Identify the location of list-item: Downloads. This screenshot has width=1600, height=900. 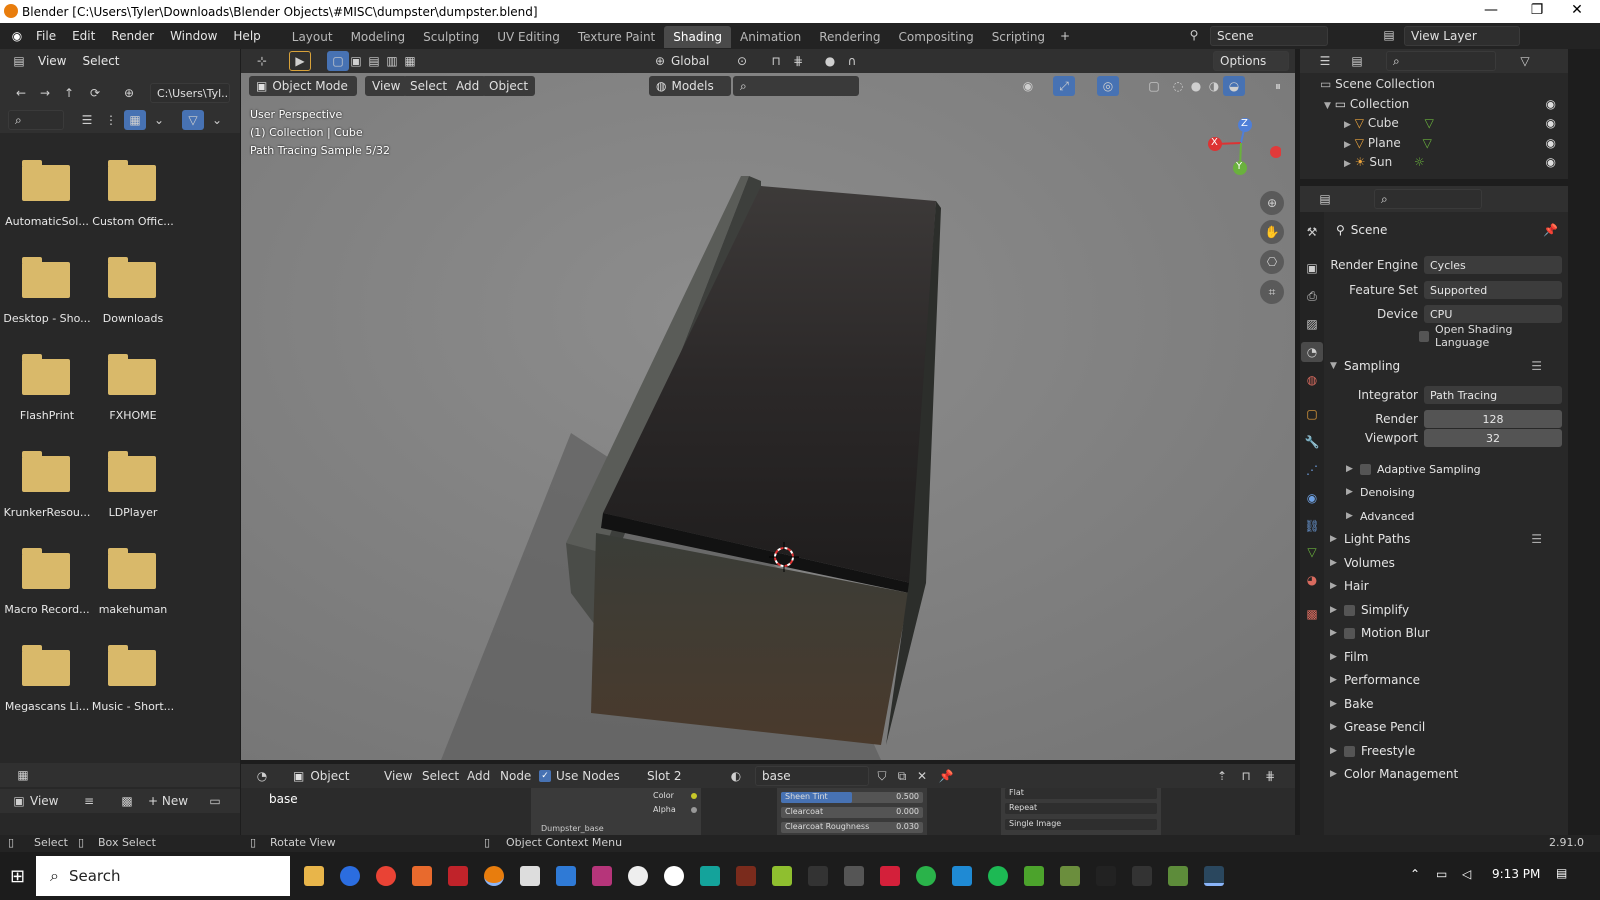
(131, 298).